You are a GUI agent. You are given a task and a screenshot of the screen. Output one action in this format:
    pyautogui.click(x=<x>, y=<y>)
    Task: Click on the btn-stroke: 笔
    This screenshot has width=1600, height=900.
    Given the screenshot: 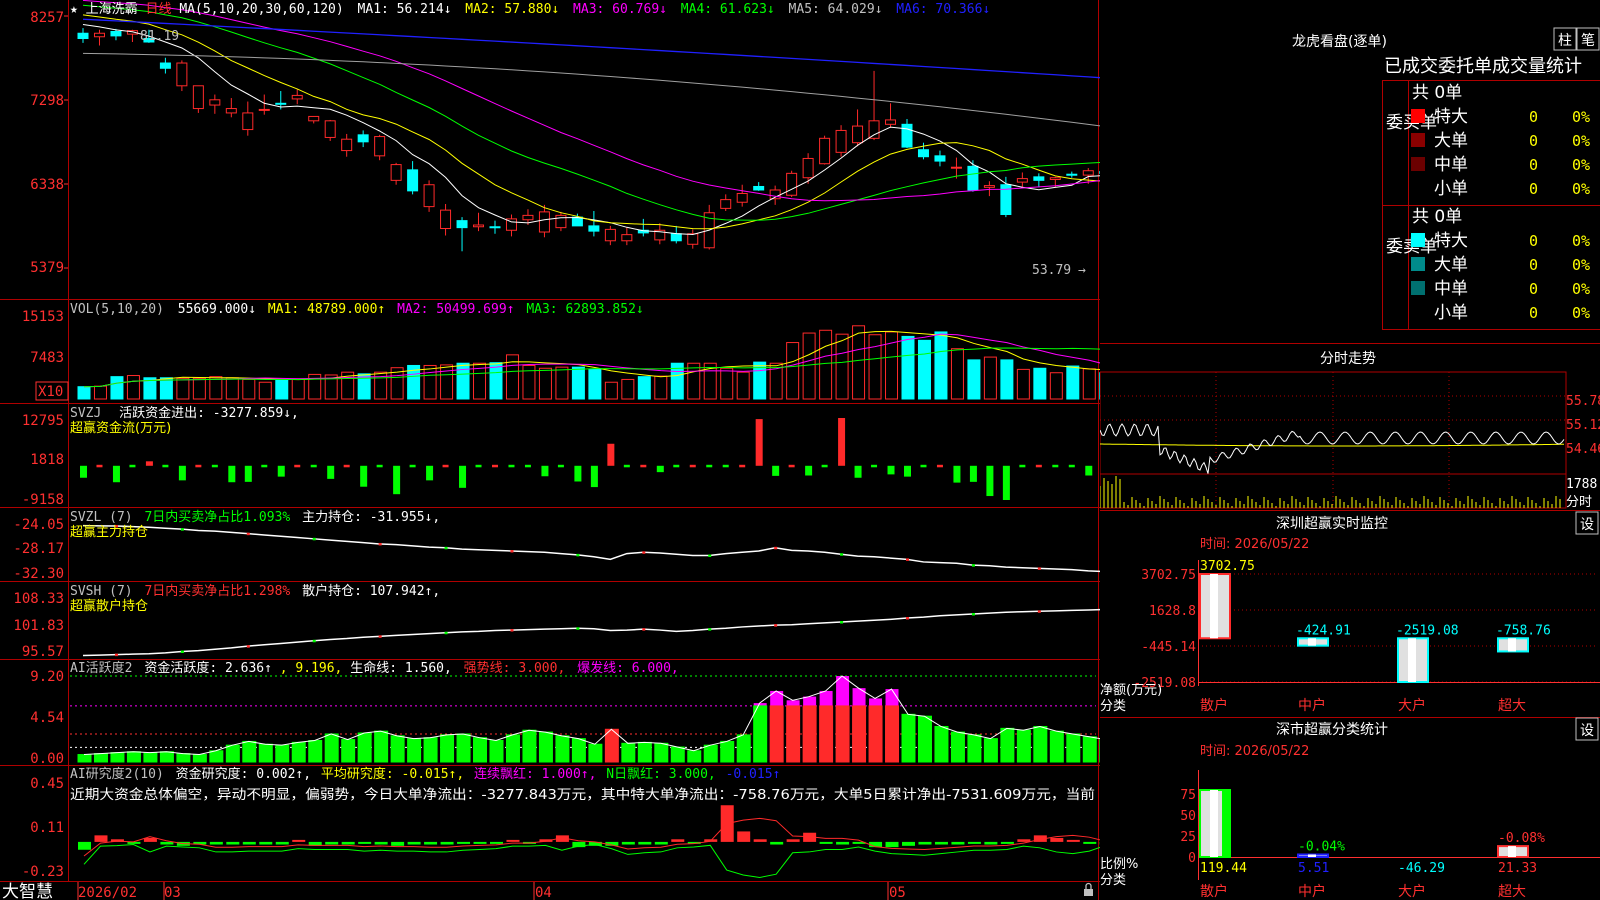 What is the action you would take?
    pyautogui.click(x=1588, y=39)
    